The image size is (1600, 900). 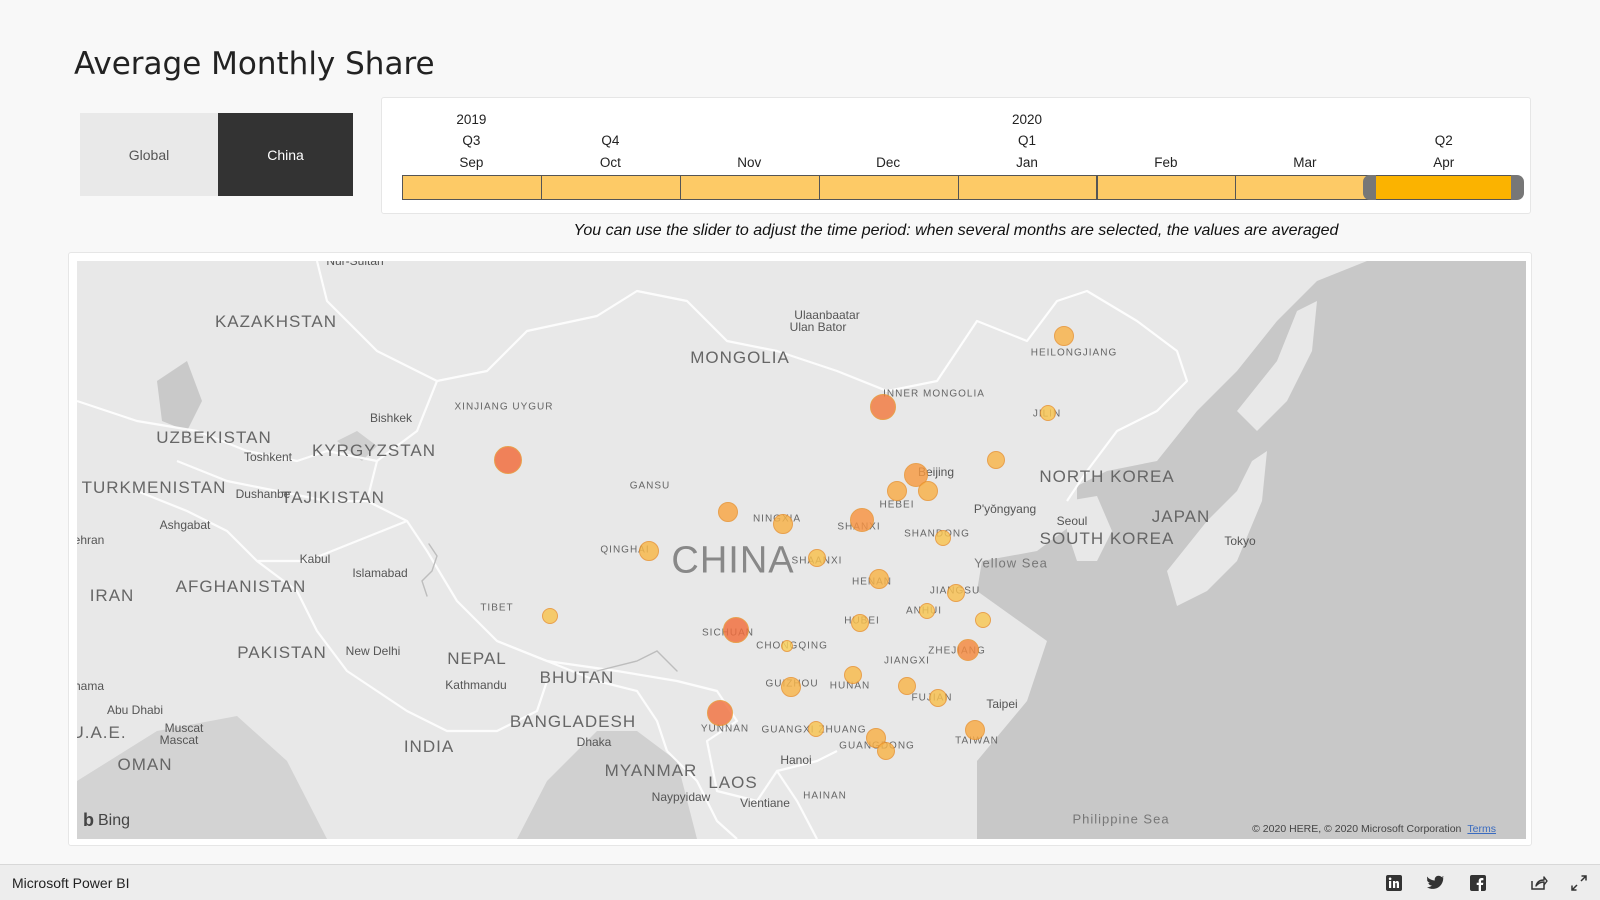 I want to click on power-bi-brand: Microsoft Power BI, so click(x=70, y=883).